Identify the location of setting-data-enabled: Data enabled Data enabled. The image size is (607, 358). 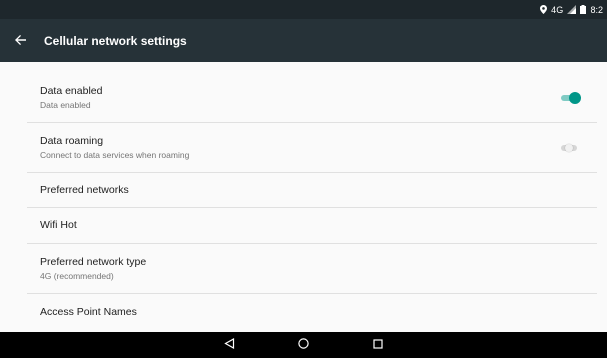
(312, 98).